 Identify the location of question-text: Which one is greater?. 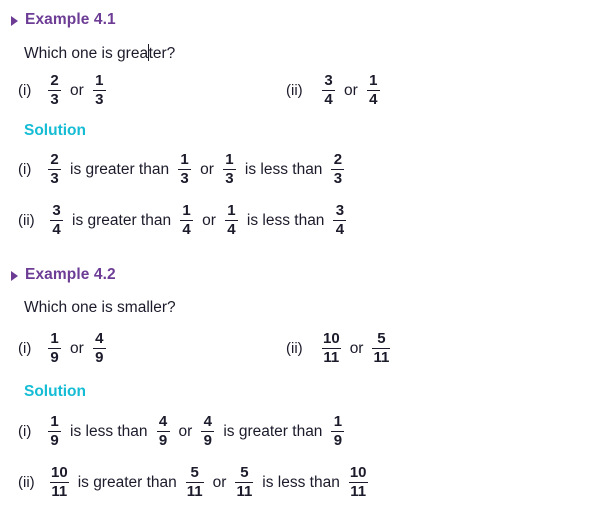
(87, 53).